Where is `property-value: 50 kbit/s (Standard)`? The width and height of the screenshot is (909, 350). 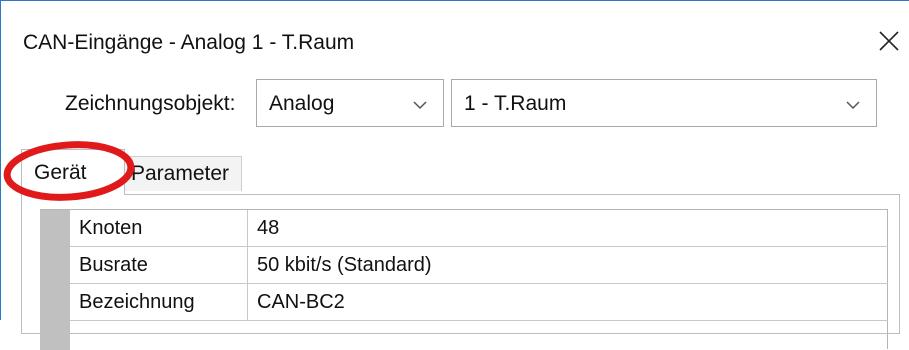
property-value: 50 kbit/s (Standard) is located at coordinates (344, 265).